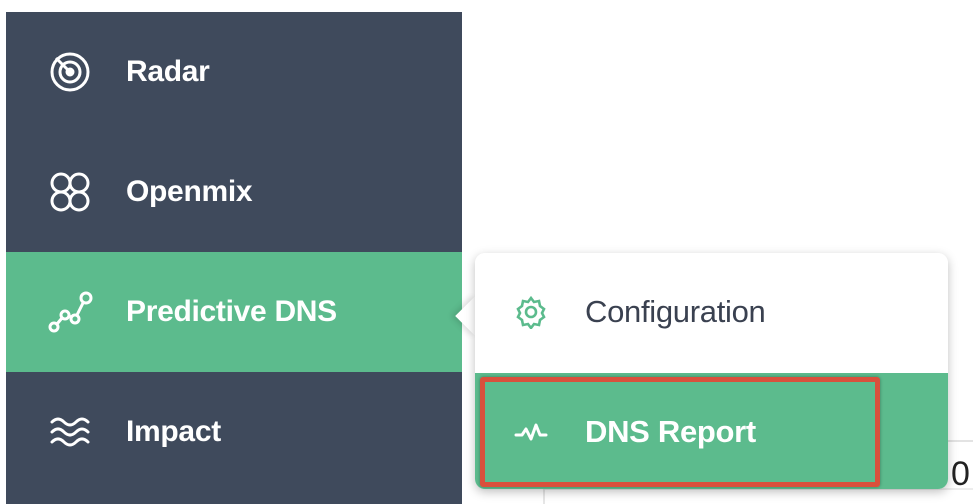  What do you see at coordinates (70, 312) in the screenshot?
I see `predictive-dns-icon` at bounding box center [70, 312].